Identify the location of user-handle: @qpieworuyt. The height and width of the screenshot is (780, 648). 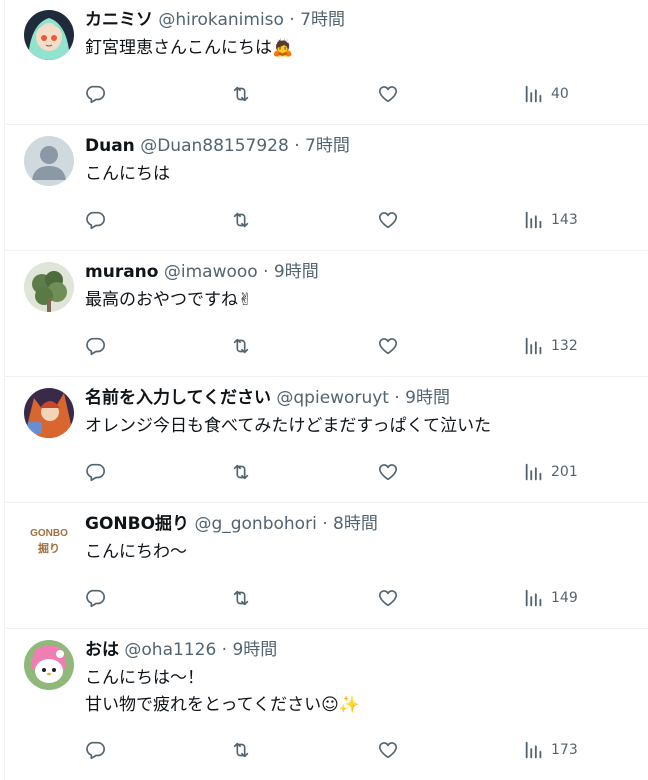
(332, 398).